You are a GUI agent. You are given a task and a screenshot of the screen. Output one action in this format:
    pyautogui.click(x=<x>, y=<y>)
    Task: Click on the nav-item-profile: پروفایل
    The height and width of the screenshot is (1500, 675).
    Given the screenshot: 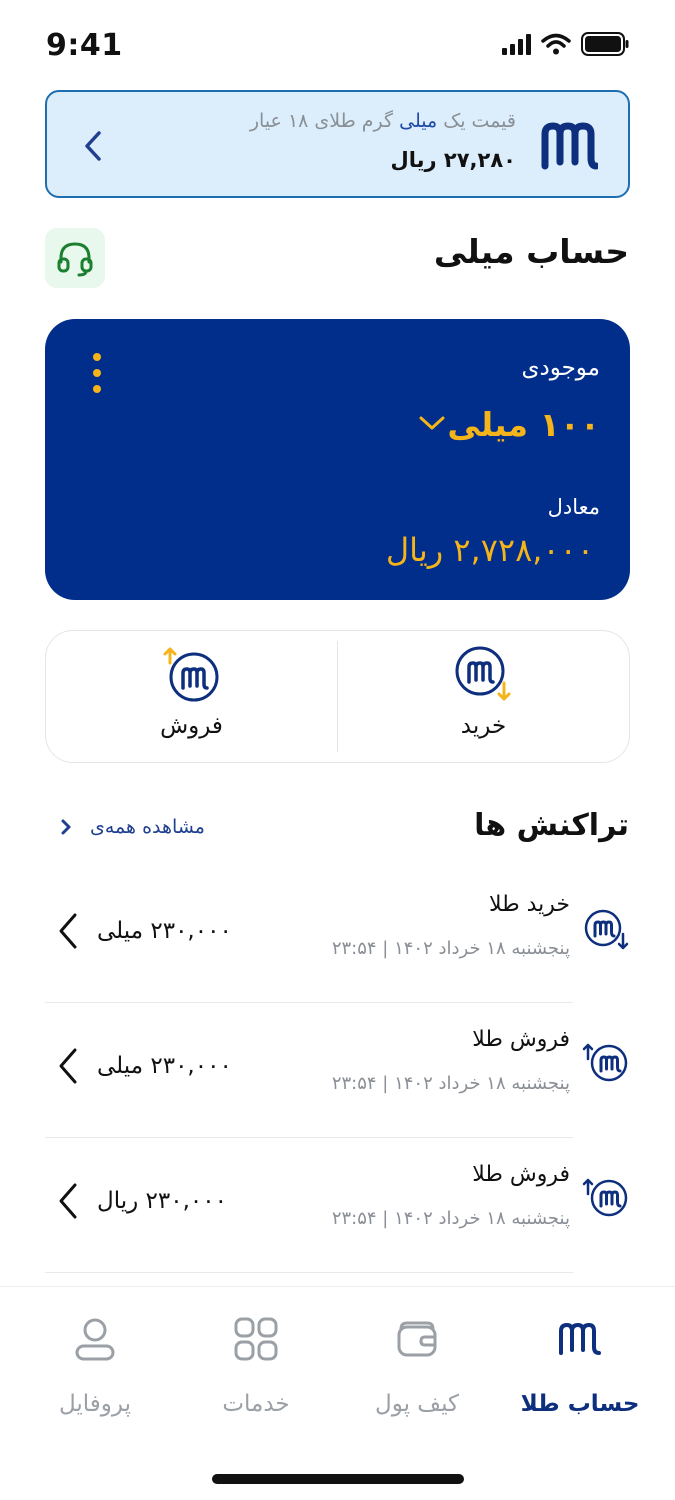 What is the action you would take?
    pyautogui.click(x=95, y=1363)
    